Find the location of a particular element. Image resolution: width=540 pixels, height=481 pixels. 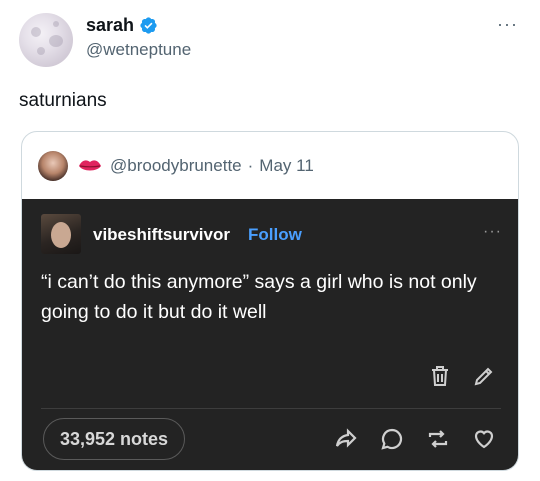

quoted-author-avatar is located at coordinates (53, 165).